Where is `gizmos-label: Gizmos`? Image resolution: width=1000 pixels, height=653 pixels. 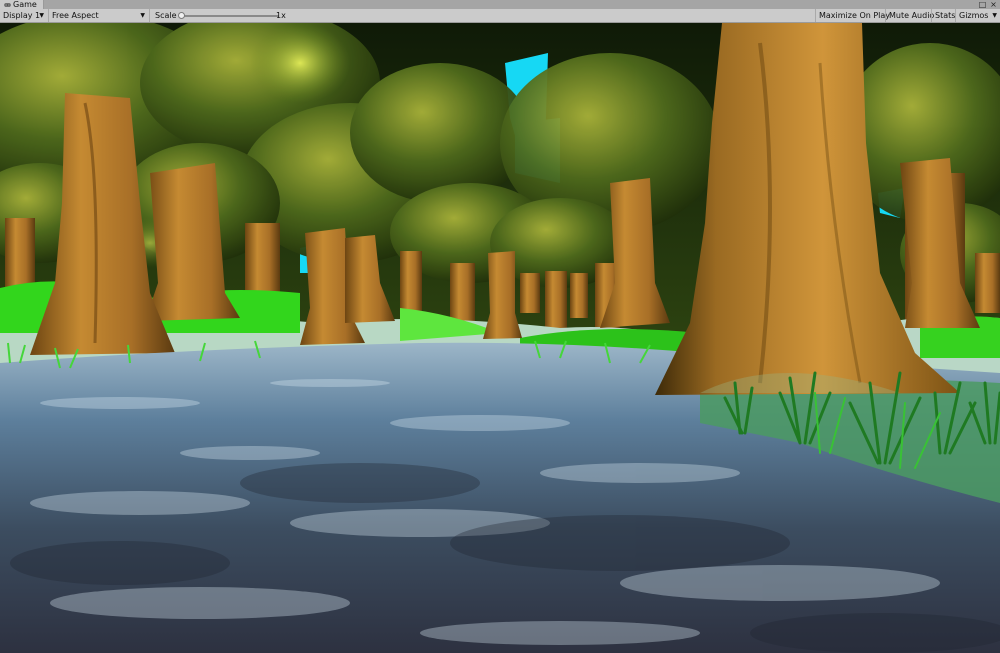
gizmos-label: Gizmos is located at coordinates (974, 15).